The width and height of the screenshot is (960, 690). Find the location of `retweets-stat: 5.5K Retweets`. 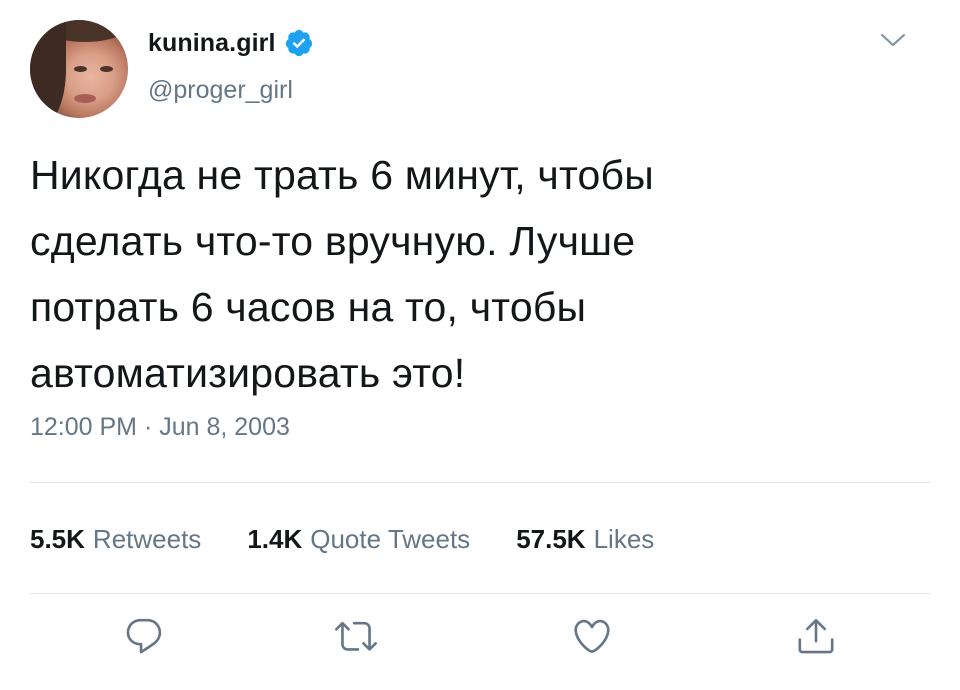

retweets-stat: 5.5K Retweets is located at coordinates (115, 539).